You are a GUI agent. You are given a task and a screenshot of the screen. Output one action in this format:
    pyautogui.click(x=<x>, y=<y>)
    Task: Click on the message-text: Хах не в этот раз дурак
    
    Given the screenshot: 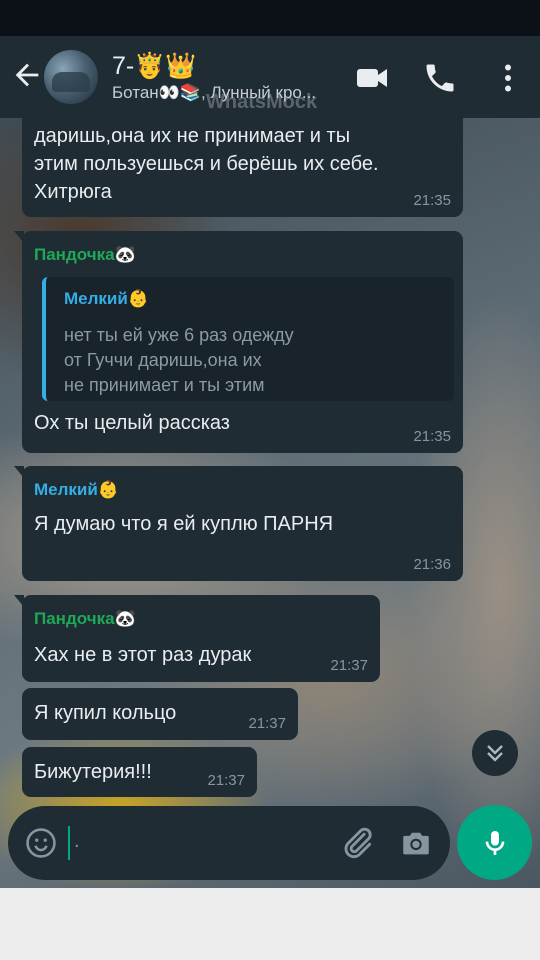 What is the action you would take?
    pyautogui.click(x=143, y=655)
    